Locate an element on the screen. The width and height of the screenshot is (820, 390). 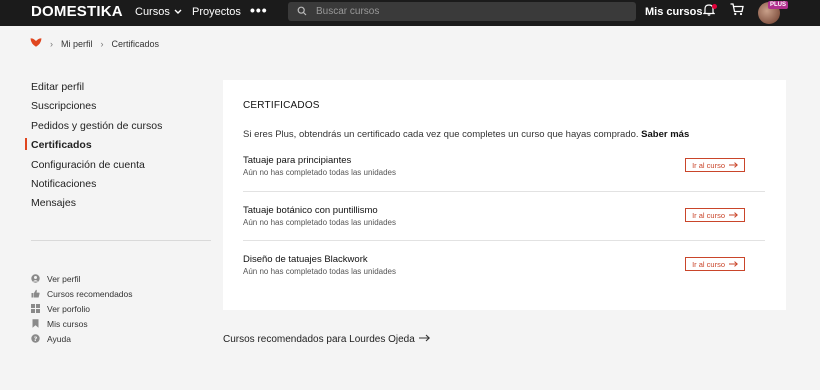
sidebar-item-account-settings: Configuración de cuenta is located at coordinates (121, 167).